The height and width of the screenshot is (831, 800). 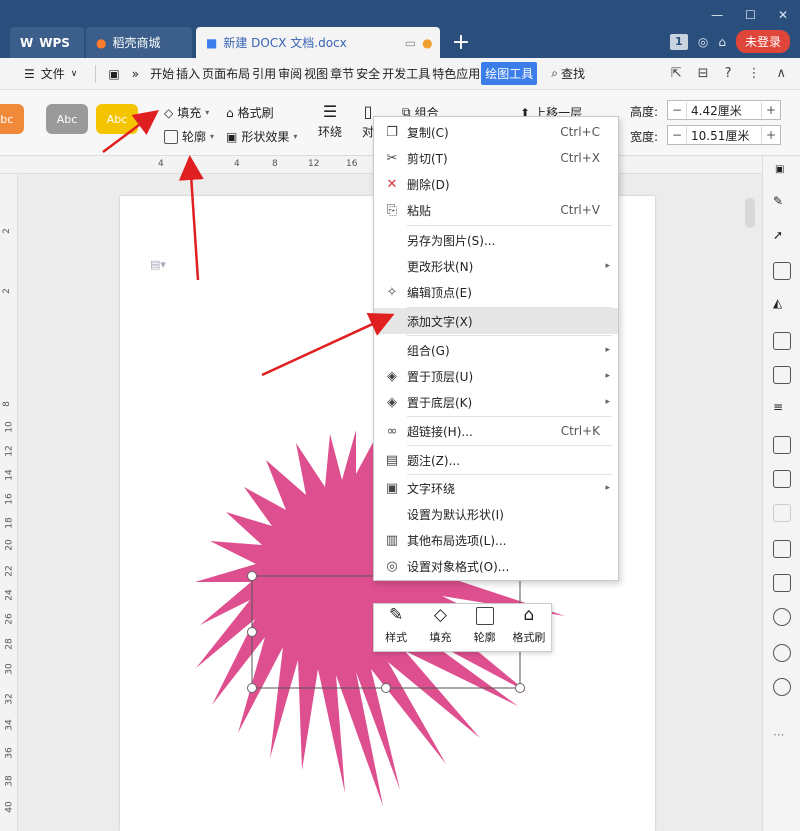 I want to click on menu-hyperlink: ∞ 超链接(H)... Ctrl+K, so click(x=496, y=431).